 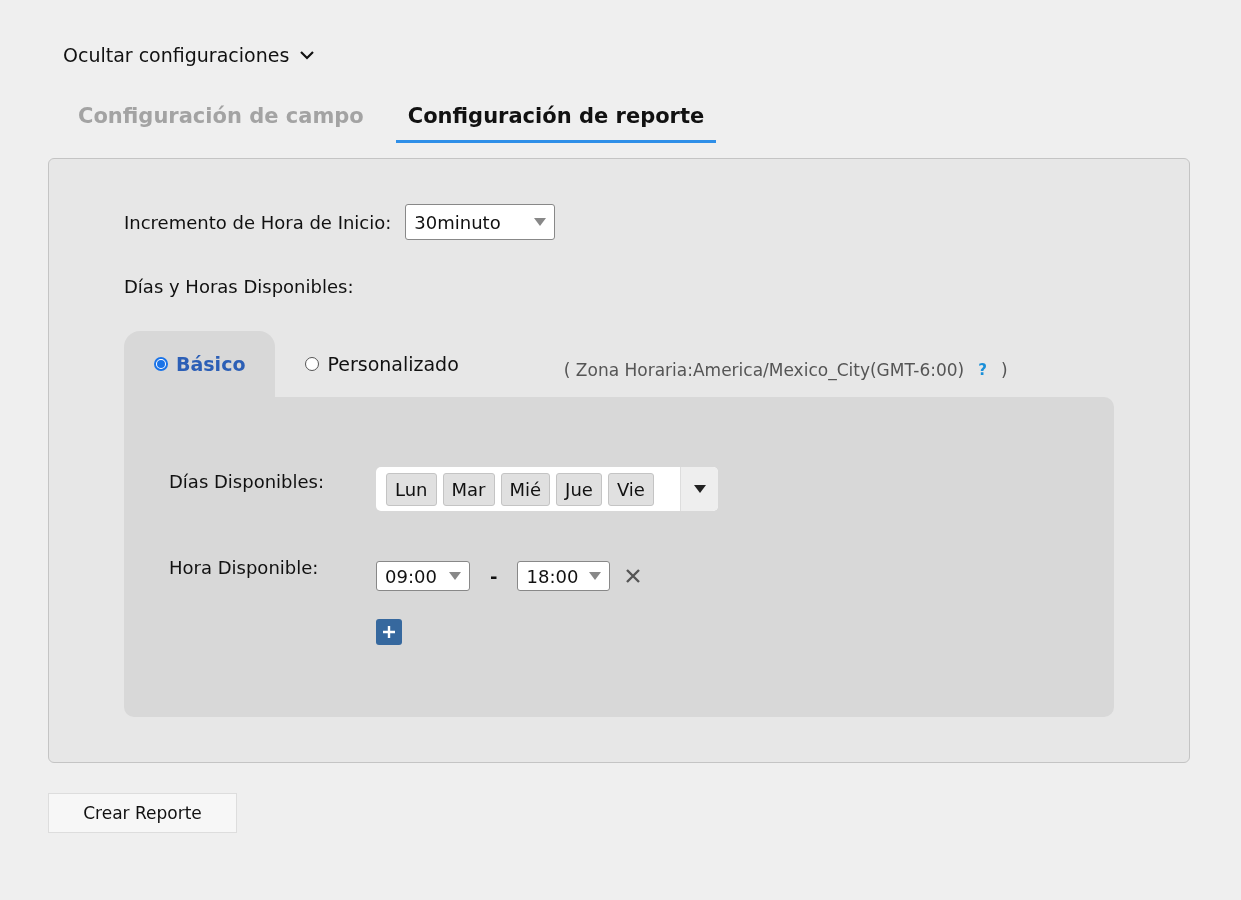 What do you see at coordinates (189, 55) in the screenshot?
I see `hide-settings-toggle: Ocultar configuraciones` at bounding box center [189, 55].